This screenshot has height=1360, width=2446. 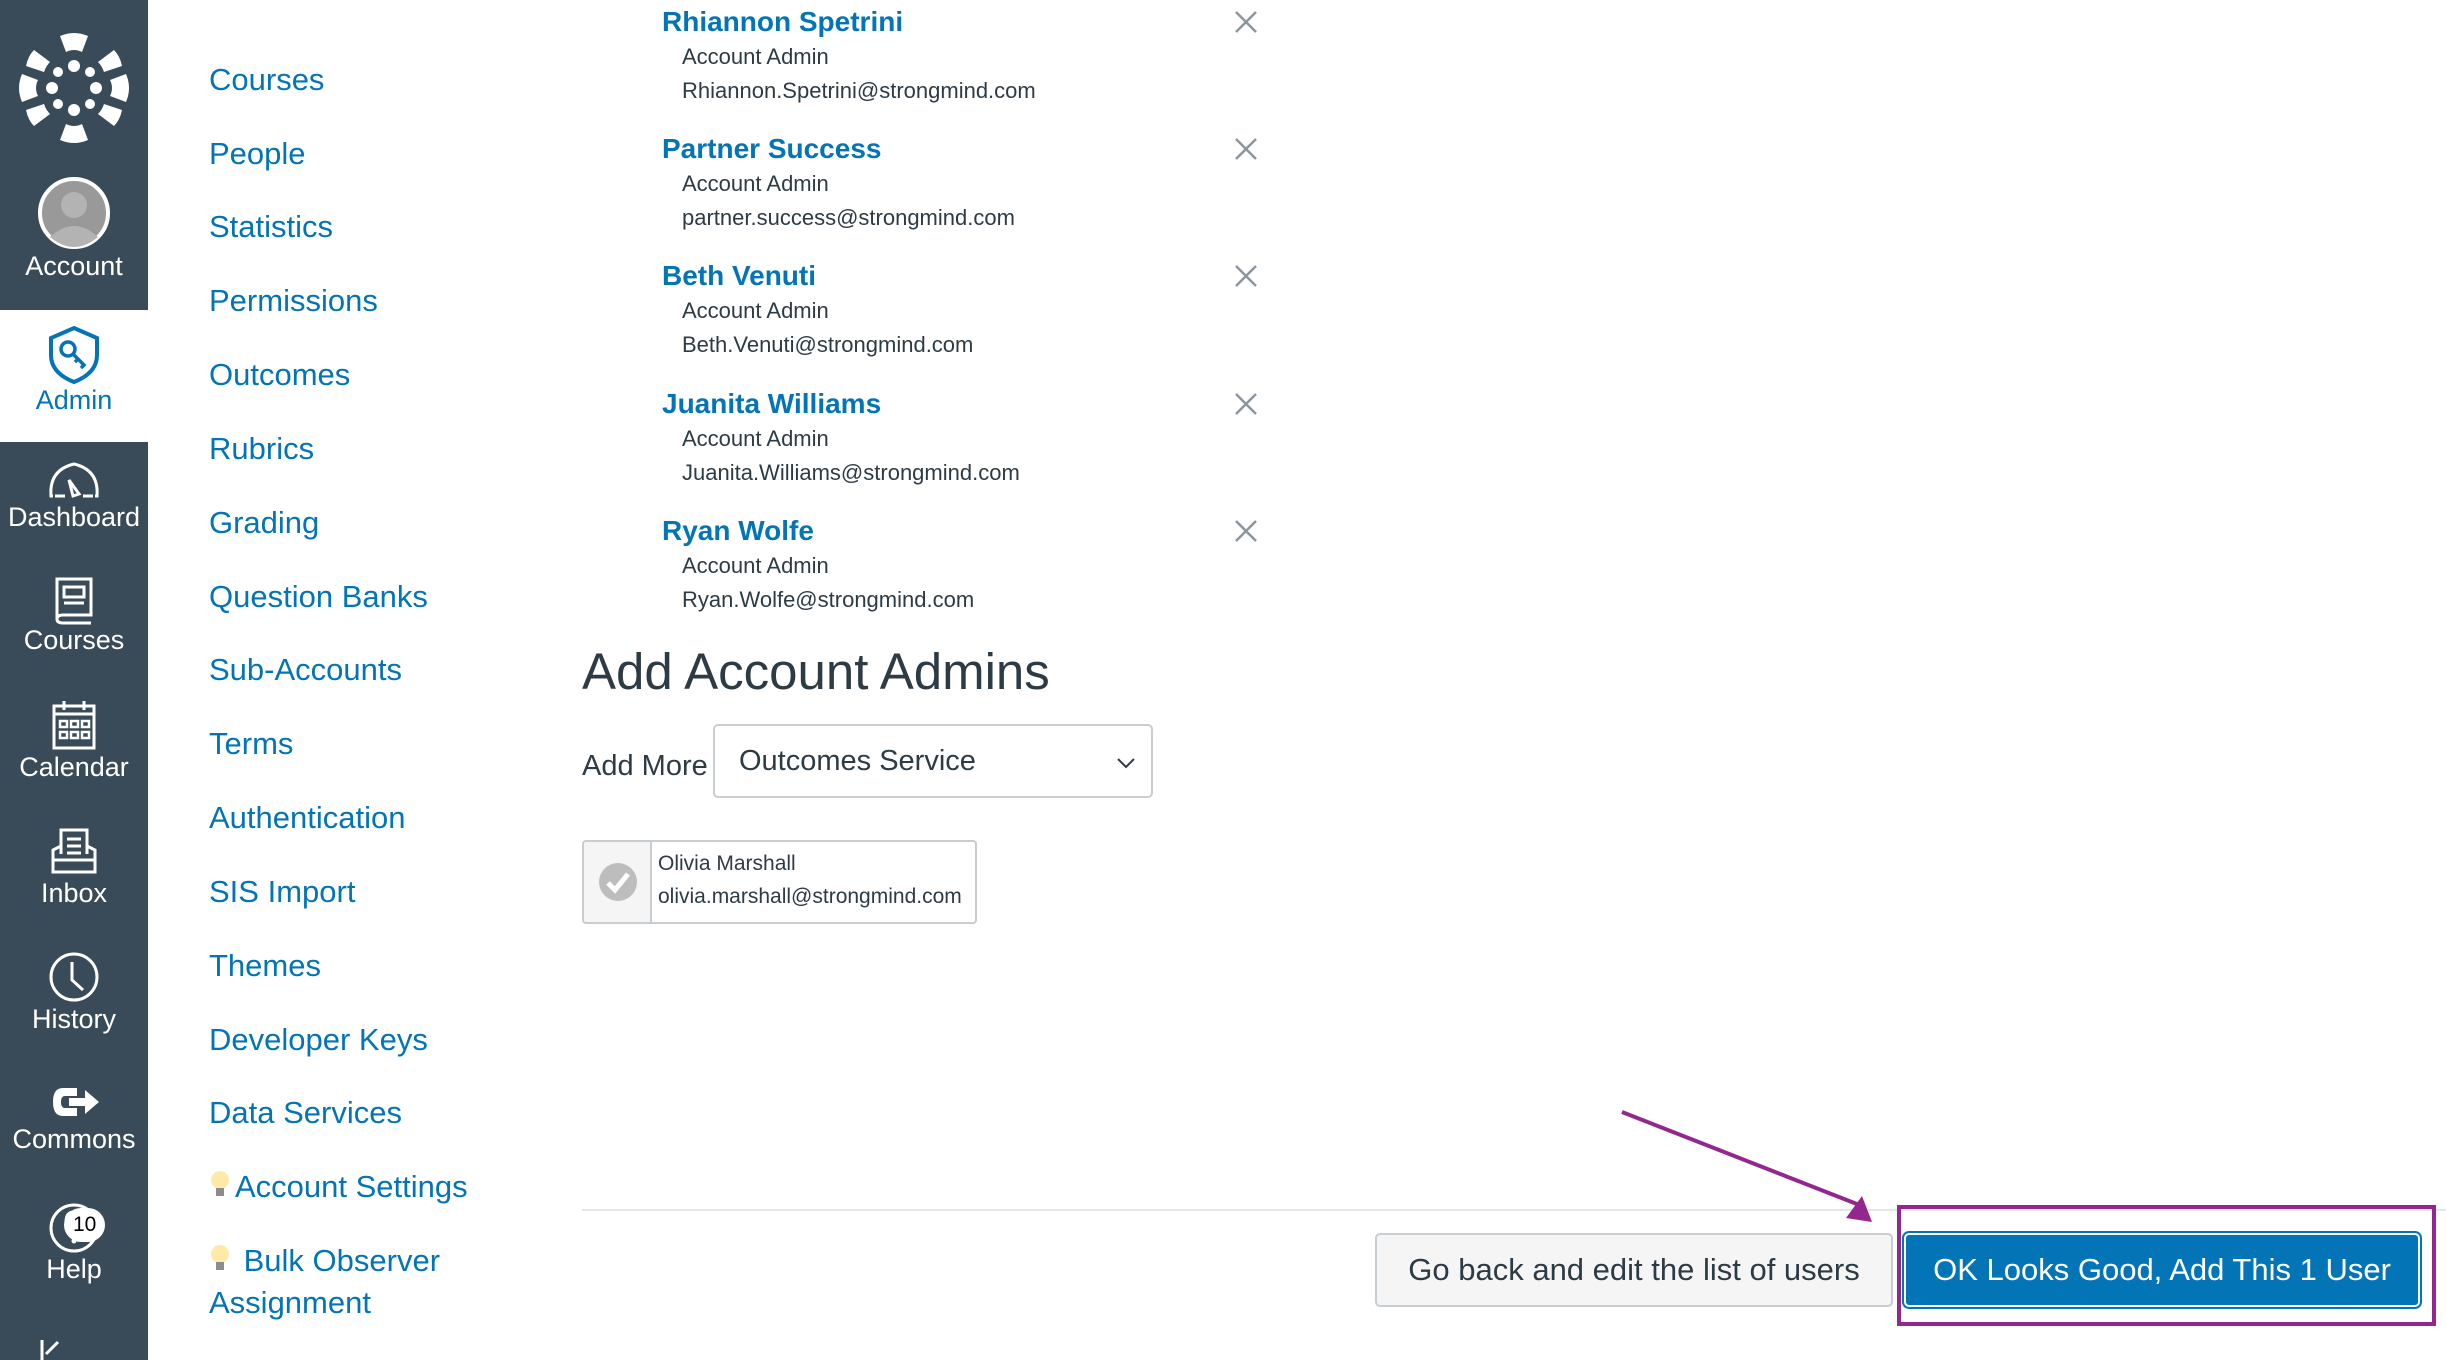 What do you see at coordinates (73, 1019) in the screenshot?
I see `global-nav-label: History` at bounding box center [73, 1019].